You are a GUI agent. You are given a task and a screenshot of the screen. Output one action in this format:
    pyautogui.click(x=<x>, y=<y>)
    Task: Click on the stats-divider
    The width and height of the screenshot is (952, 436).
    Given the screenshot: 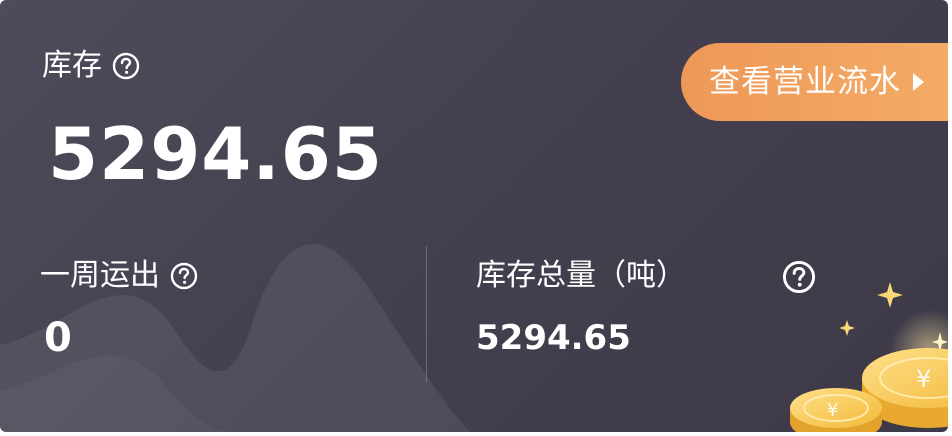 What is the action you would take?
    pyautogui.click(x=426, y=314)
    